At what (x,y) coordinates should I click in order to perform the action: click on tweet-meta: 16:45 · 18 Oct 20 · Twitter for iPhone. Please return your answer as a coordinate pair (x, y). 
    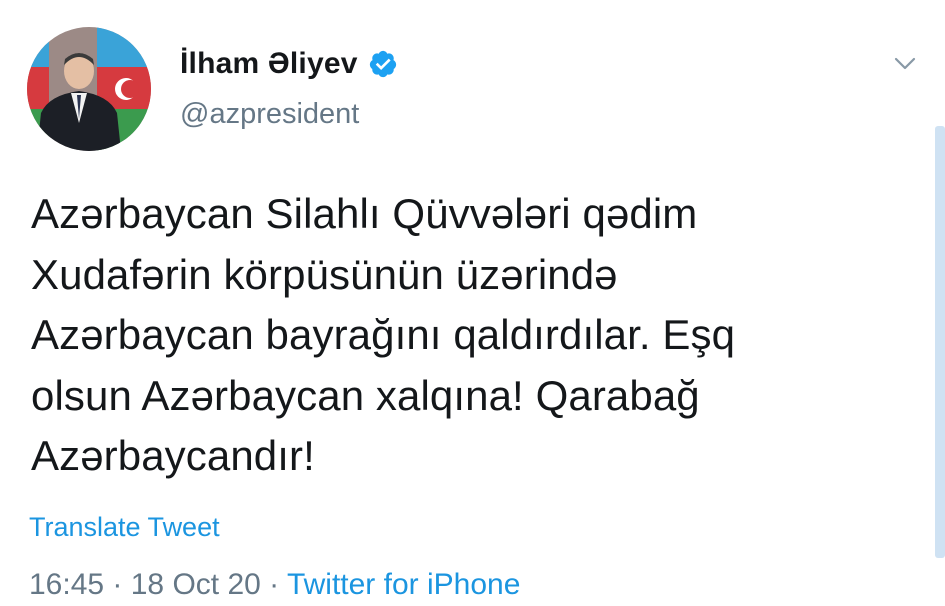
    Looking at the image, I should click on (274, 585).